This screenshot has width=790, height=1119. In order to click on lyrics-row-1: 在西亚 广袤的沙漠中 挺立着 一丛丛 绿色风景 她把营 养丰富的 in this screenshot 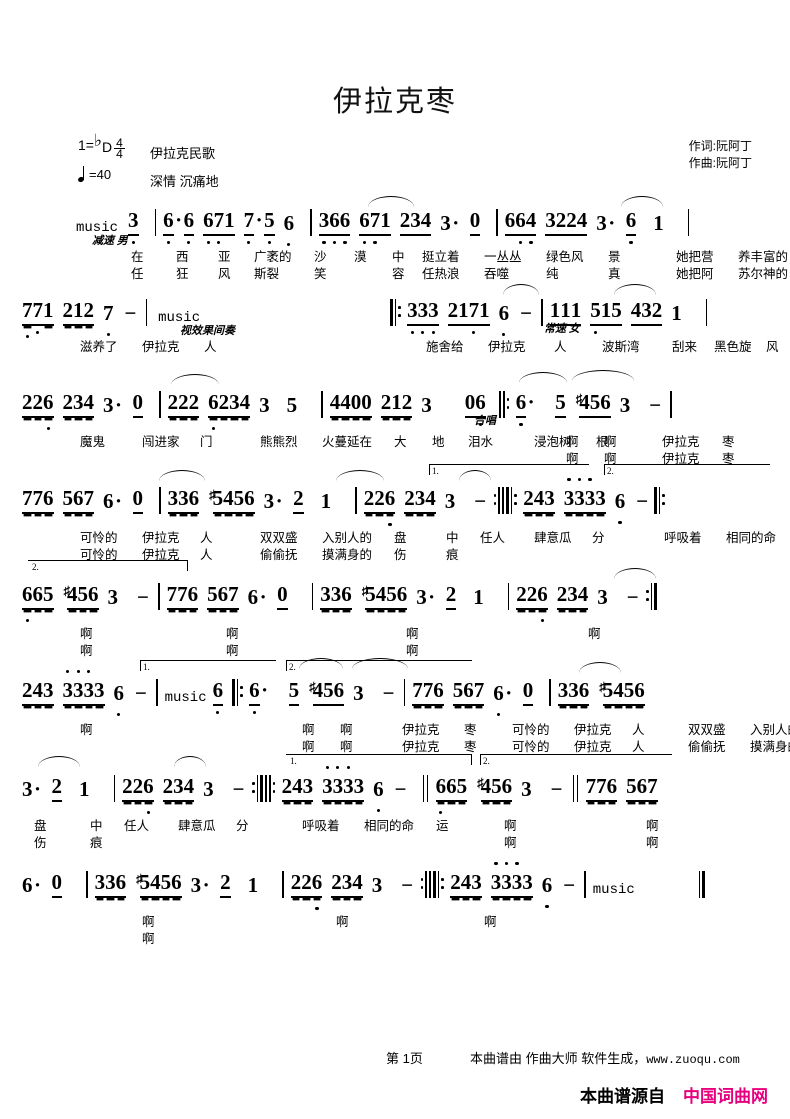, I will do `click(460, 257)`.